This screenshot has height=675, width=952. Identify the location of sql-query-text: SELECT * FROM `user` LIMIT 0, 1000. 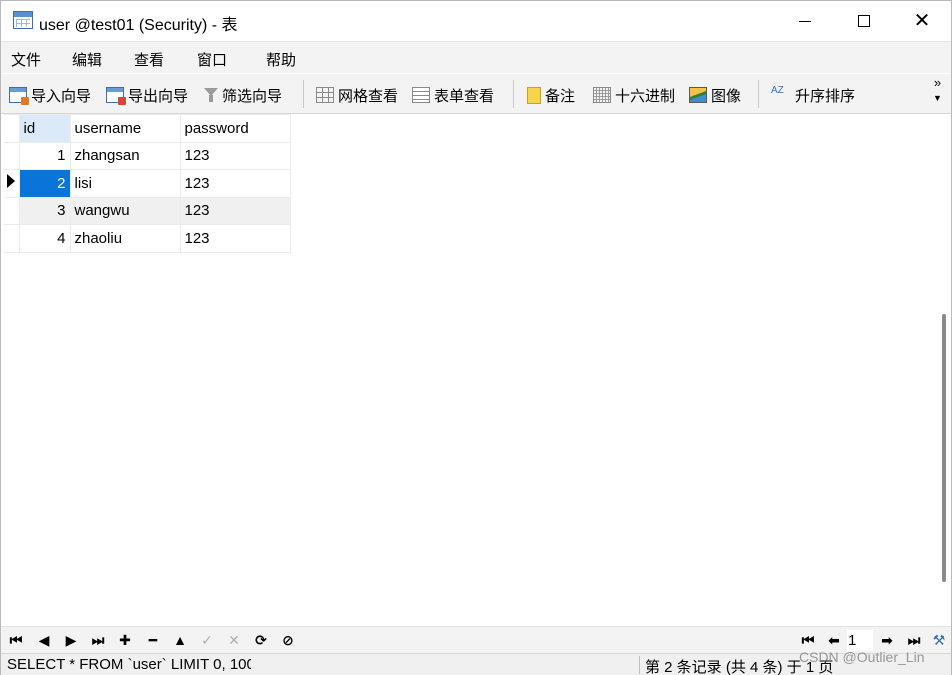
(129, 664).